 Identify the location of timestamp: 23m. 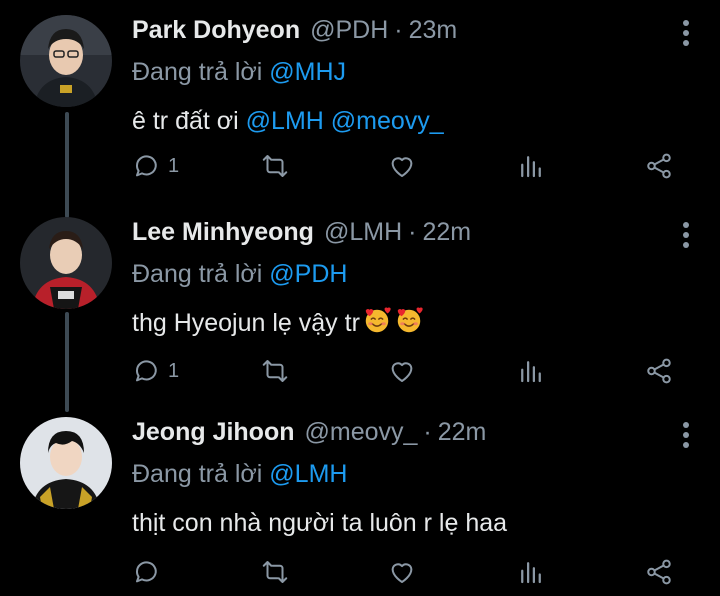
(433, 30).